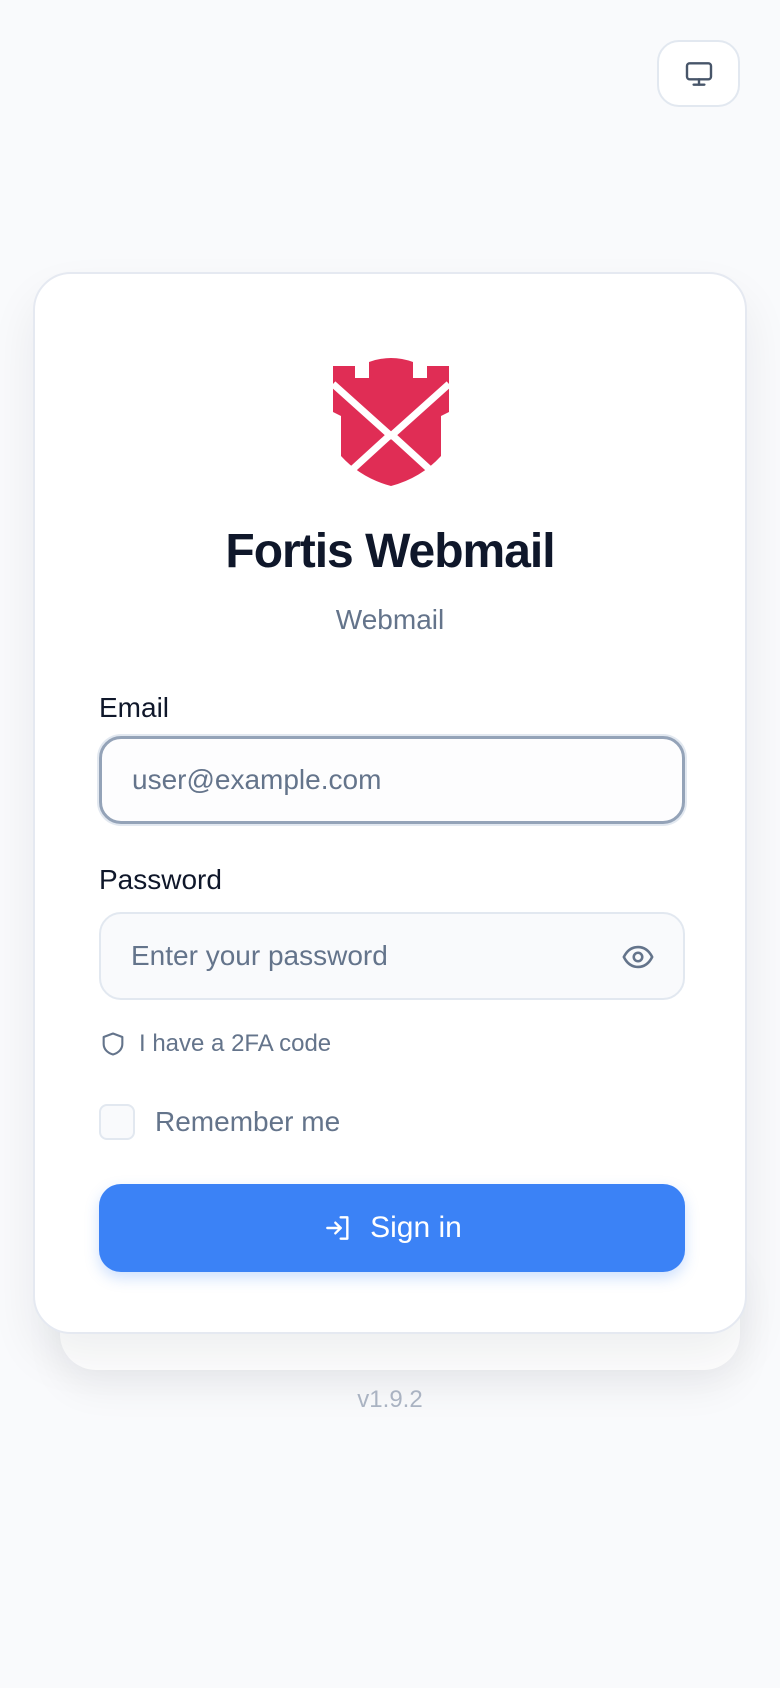 This screenshot has width=780, height=1688. Describe the element at coordinates (390, 551) in the screenshot. I see `app-title: Fortis Webmail` at that location.